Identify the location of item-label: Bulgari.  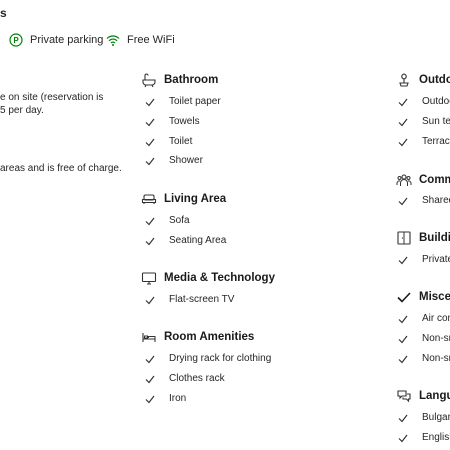
(436, 417).